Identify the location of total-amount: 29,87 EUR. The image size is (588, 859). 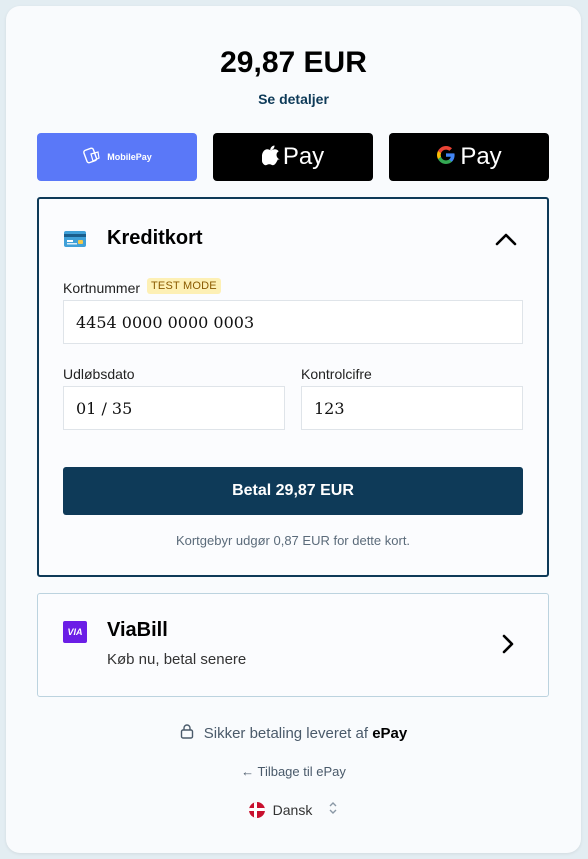
(293, 62).